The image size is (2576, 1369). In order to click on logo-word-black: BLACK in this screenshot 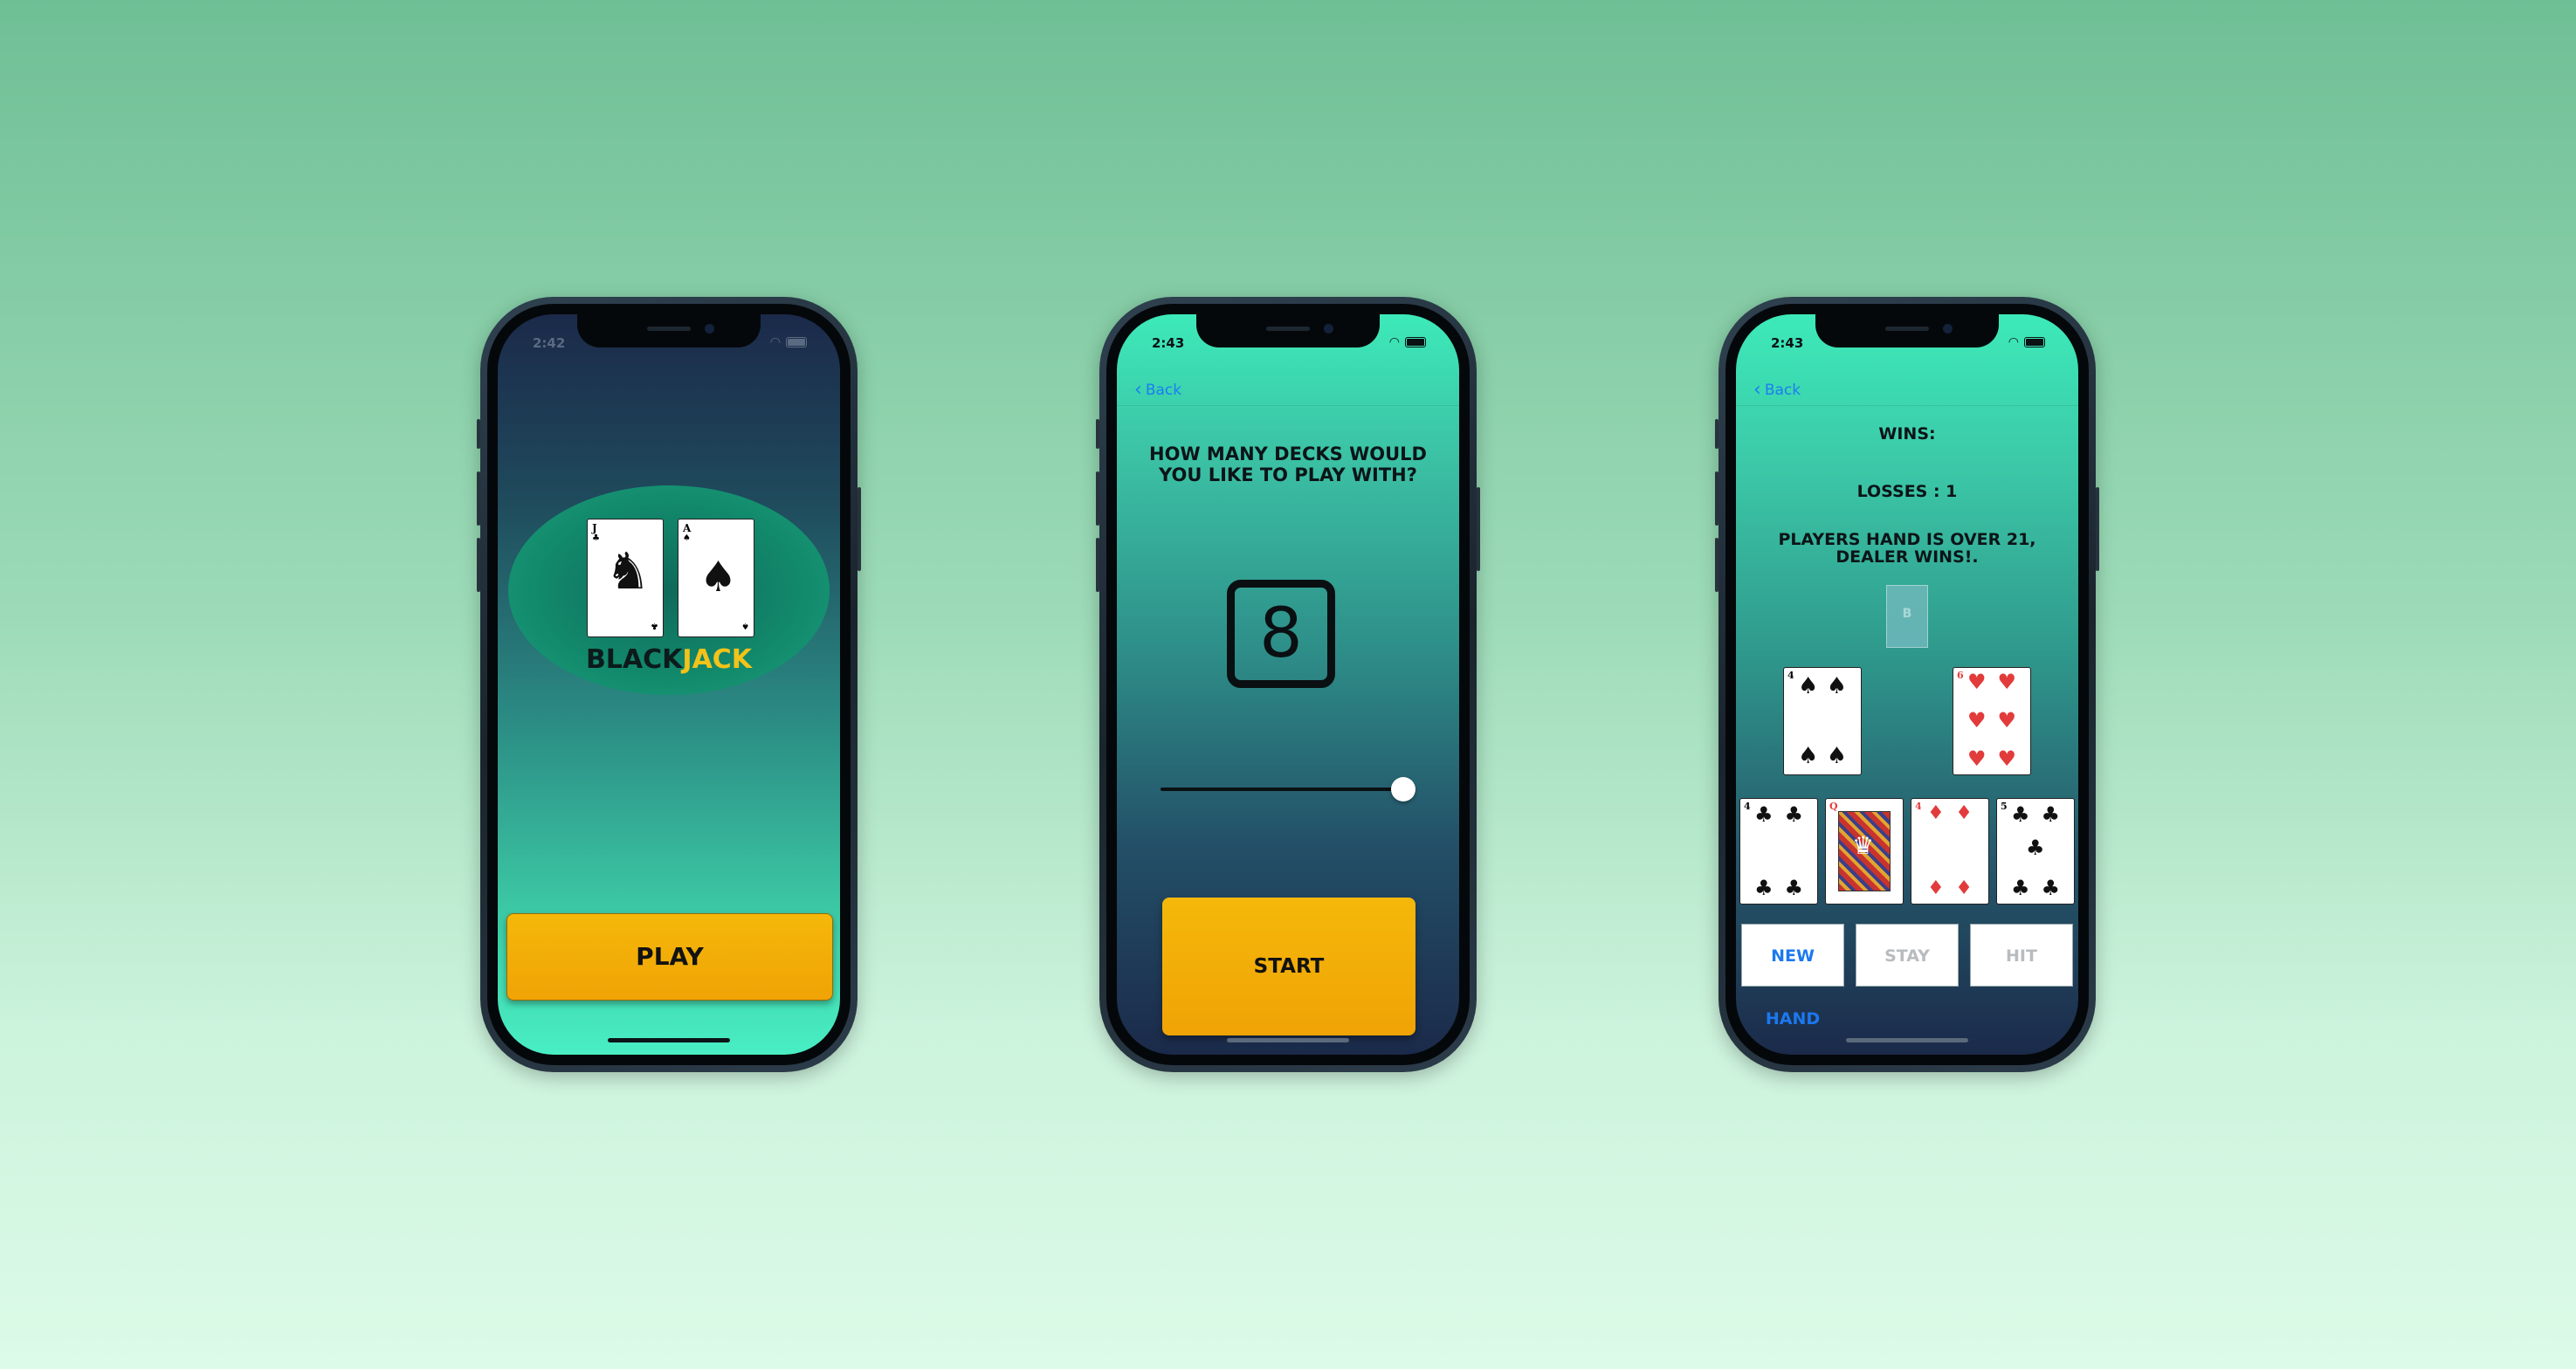, I will do `click(634, 659)`.